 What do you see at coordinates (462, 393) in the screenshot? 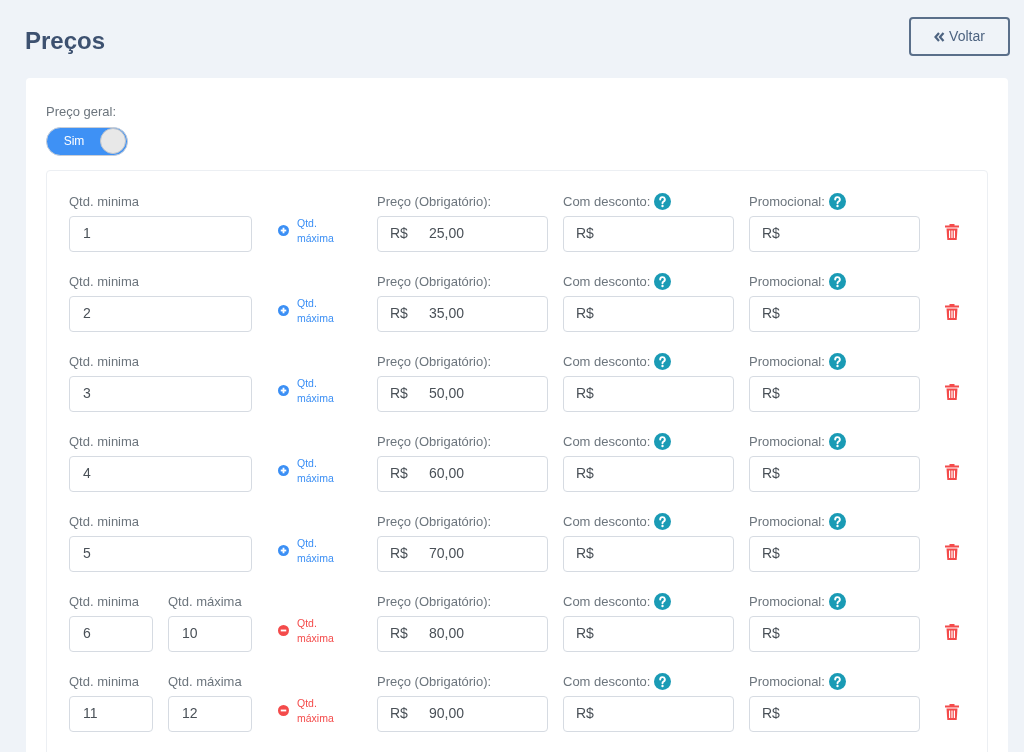
I see `input-field: R$ 50,00` at bounding box center [462, 393].